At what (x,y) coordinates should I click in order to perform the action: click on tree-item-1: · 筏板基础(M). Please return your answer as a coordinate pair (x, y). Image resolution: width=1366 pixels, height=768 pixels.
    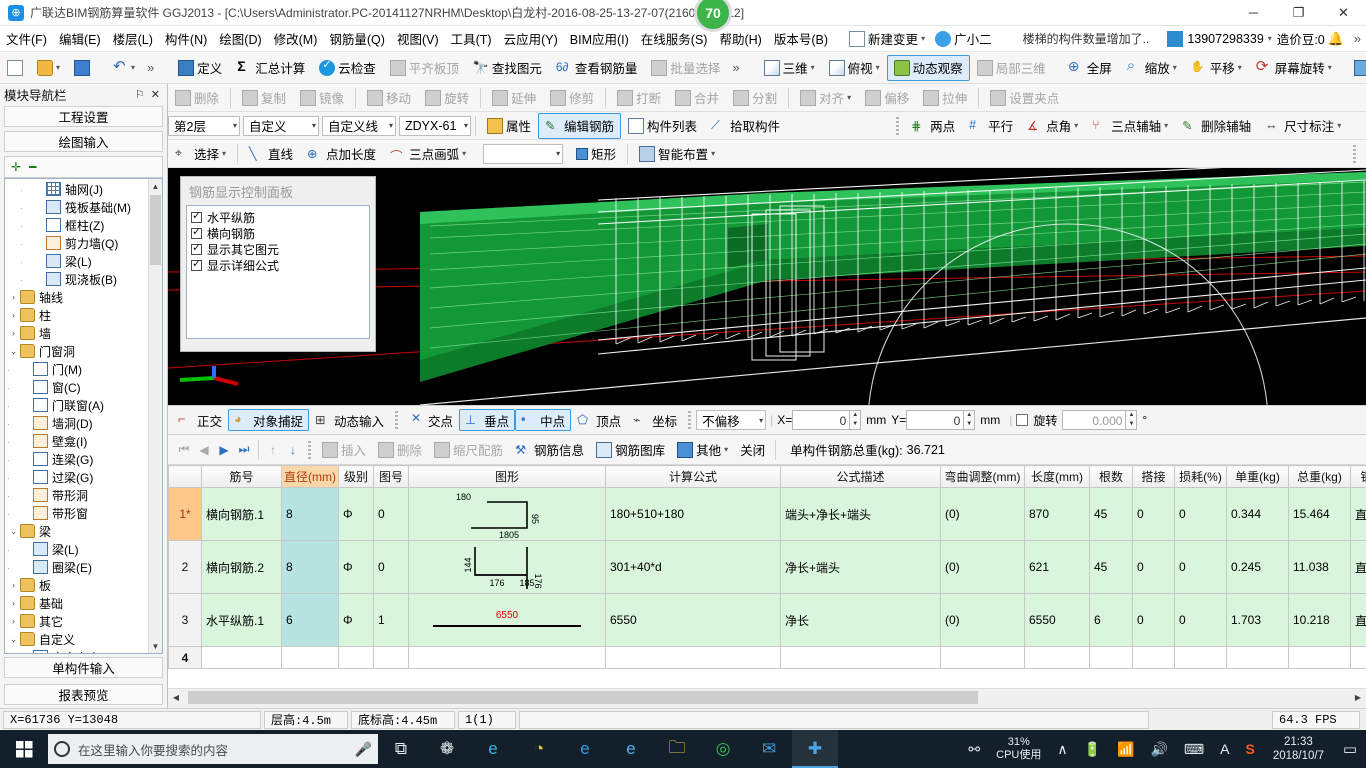
    Looking at the image, I should click on (76, 207).